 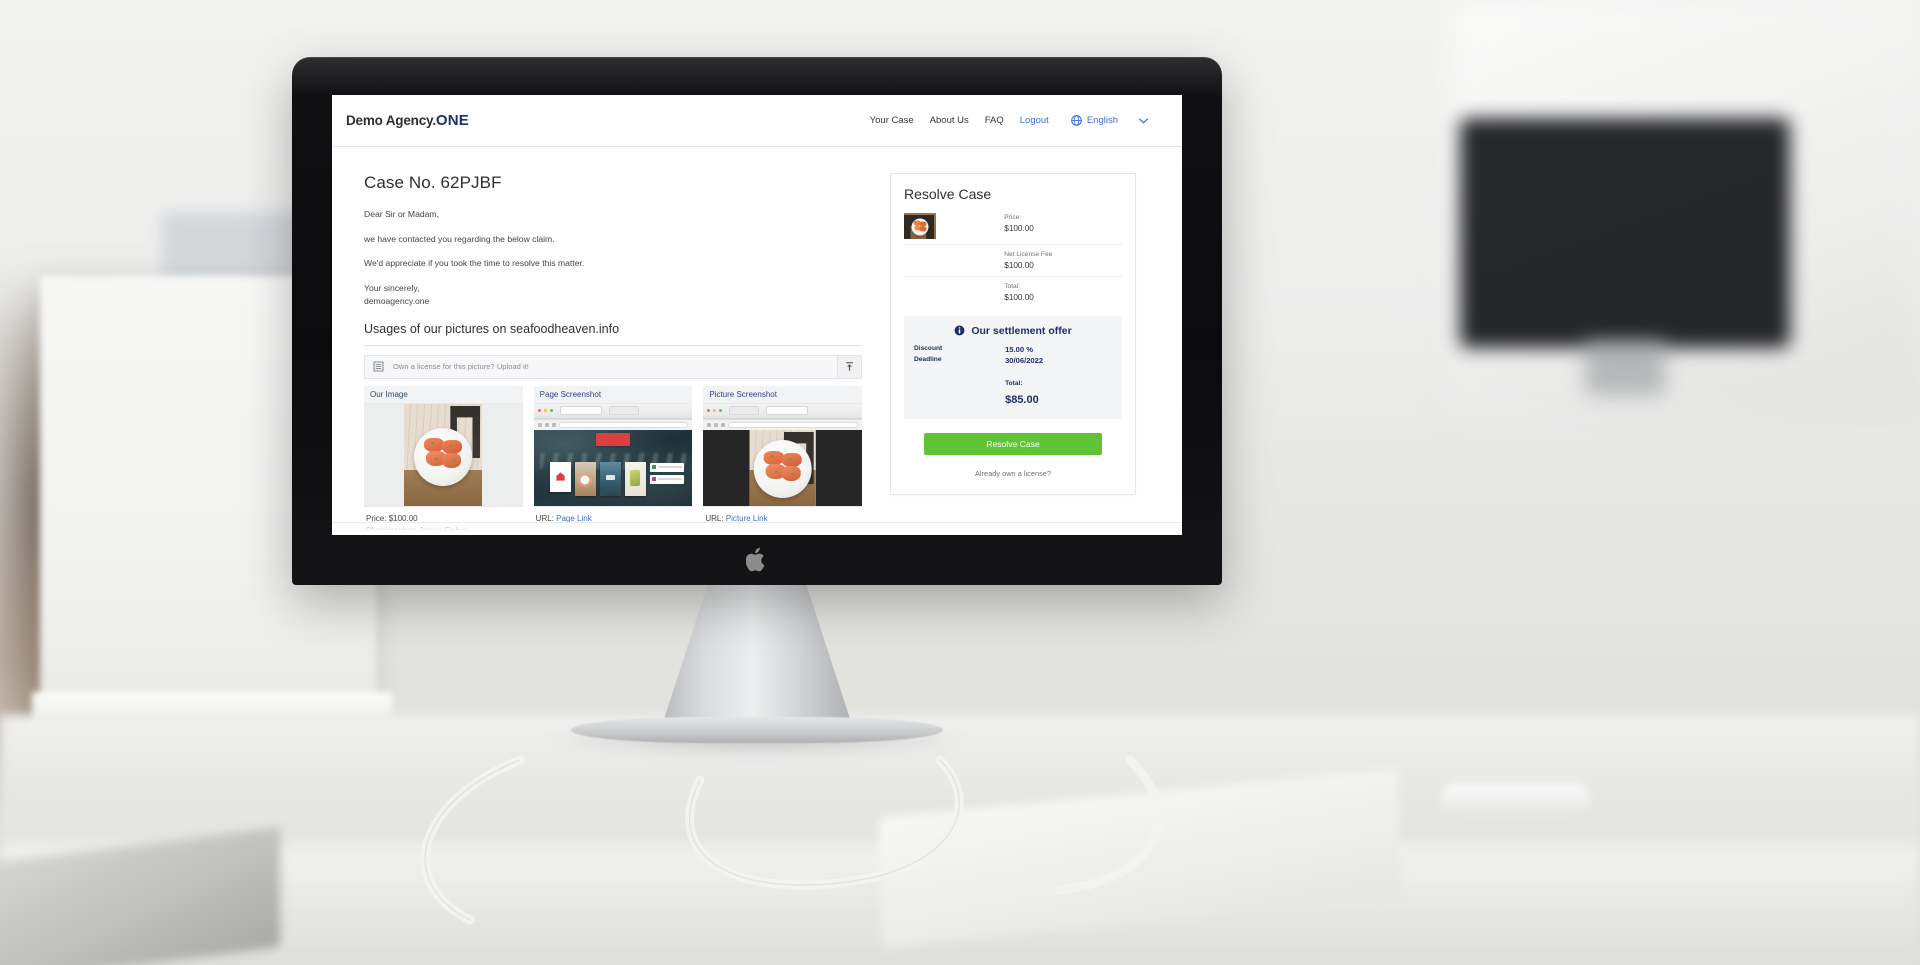 I want to click on apple-logo-icon, so click(x=755, y=559).